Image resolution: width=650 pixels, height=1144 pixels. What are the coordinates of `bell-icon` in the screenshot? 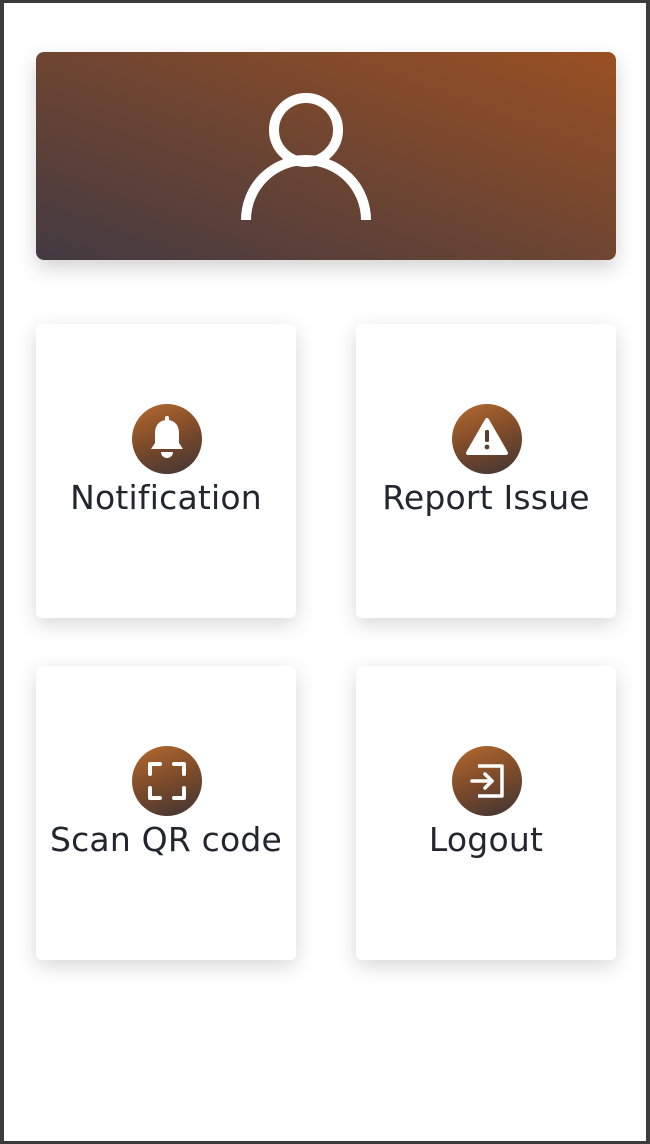 It's located at (167, 439).